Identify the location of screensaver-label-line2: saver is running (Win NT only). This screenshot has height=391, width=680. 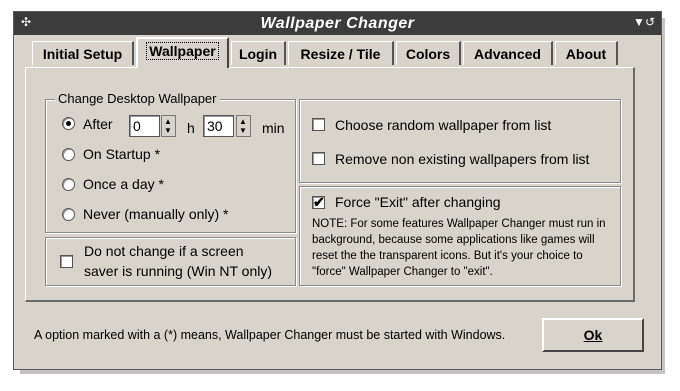
(178, 271).